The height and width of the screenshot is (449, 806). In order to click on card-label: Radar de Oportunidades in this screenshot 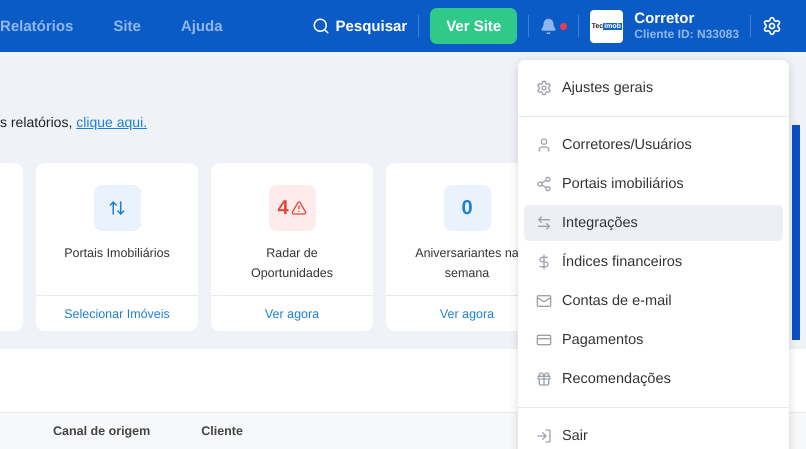, I will do `click(292, 263)`.